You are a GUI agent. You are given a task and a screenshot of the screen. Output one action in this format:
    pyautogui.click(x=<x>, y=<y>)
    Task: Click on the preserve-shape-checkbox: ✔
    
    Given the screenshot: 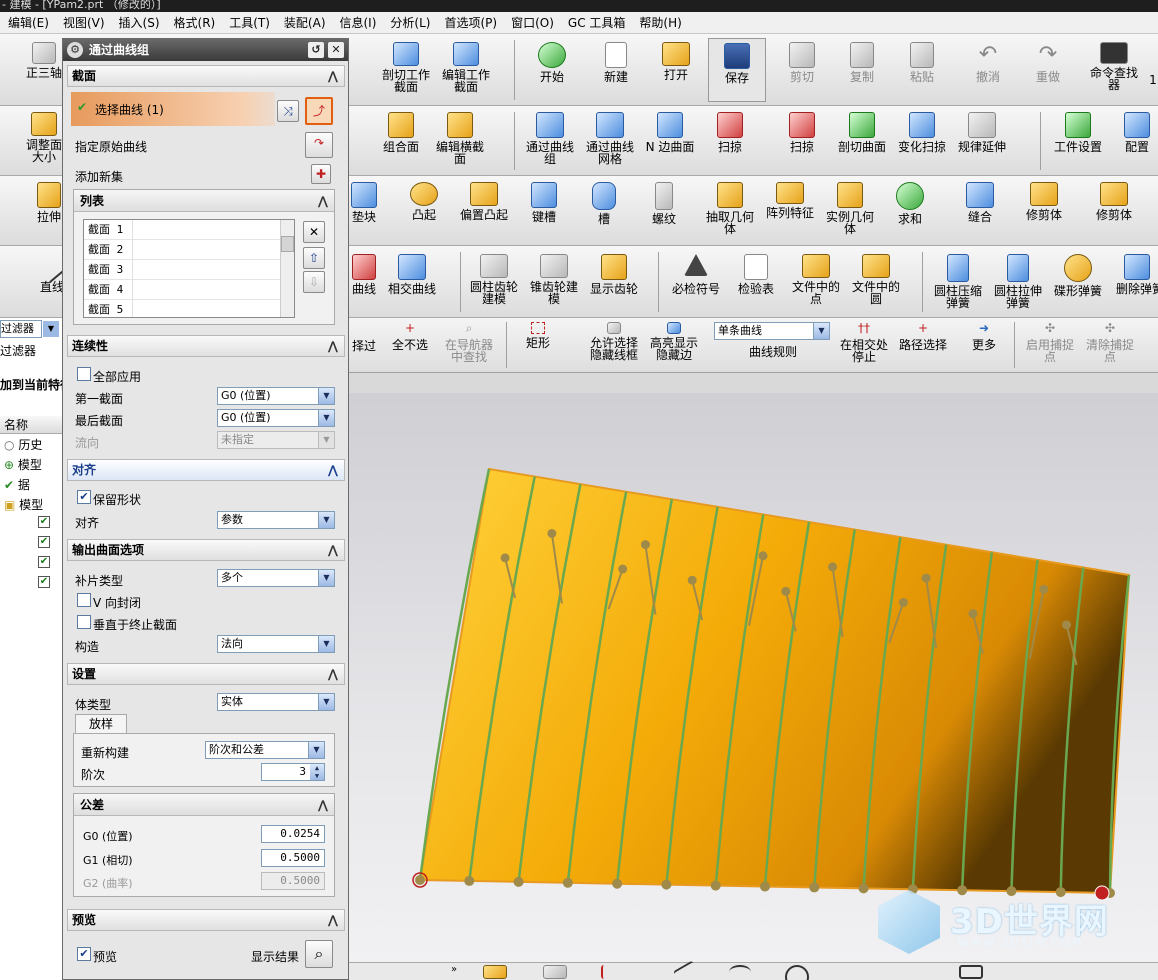 What is the action you would take?
    pyautogui.click(x=84, y=497)
    